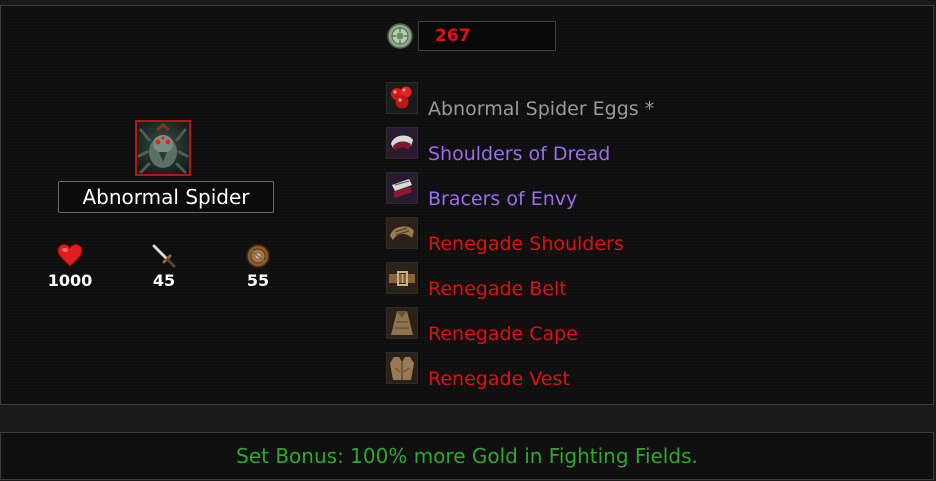 This screenshot has width=936, height=481. Describe the element at coordinates (402, 278) in the screenshot. I see `belt-icon` at that location.